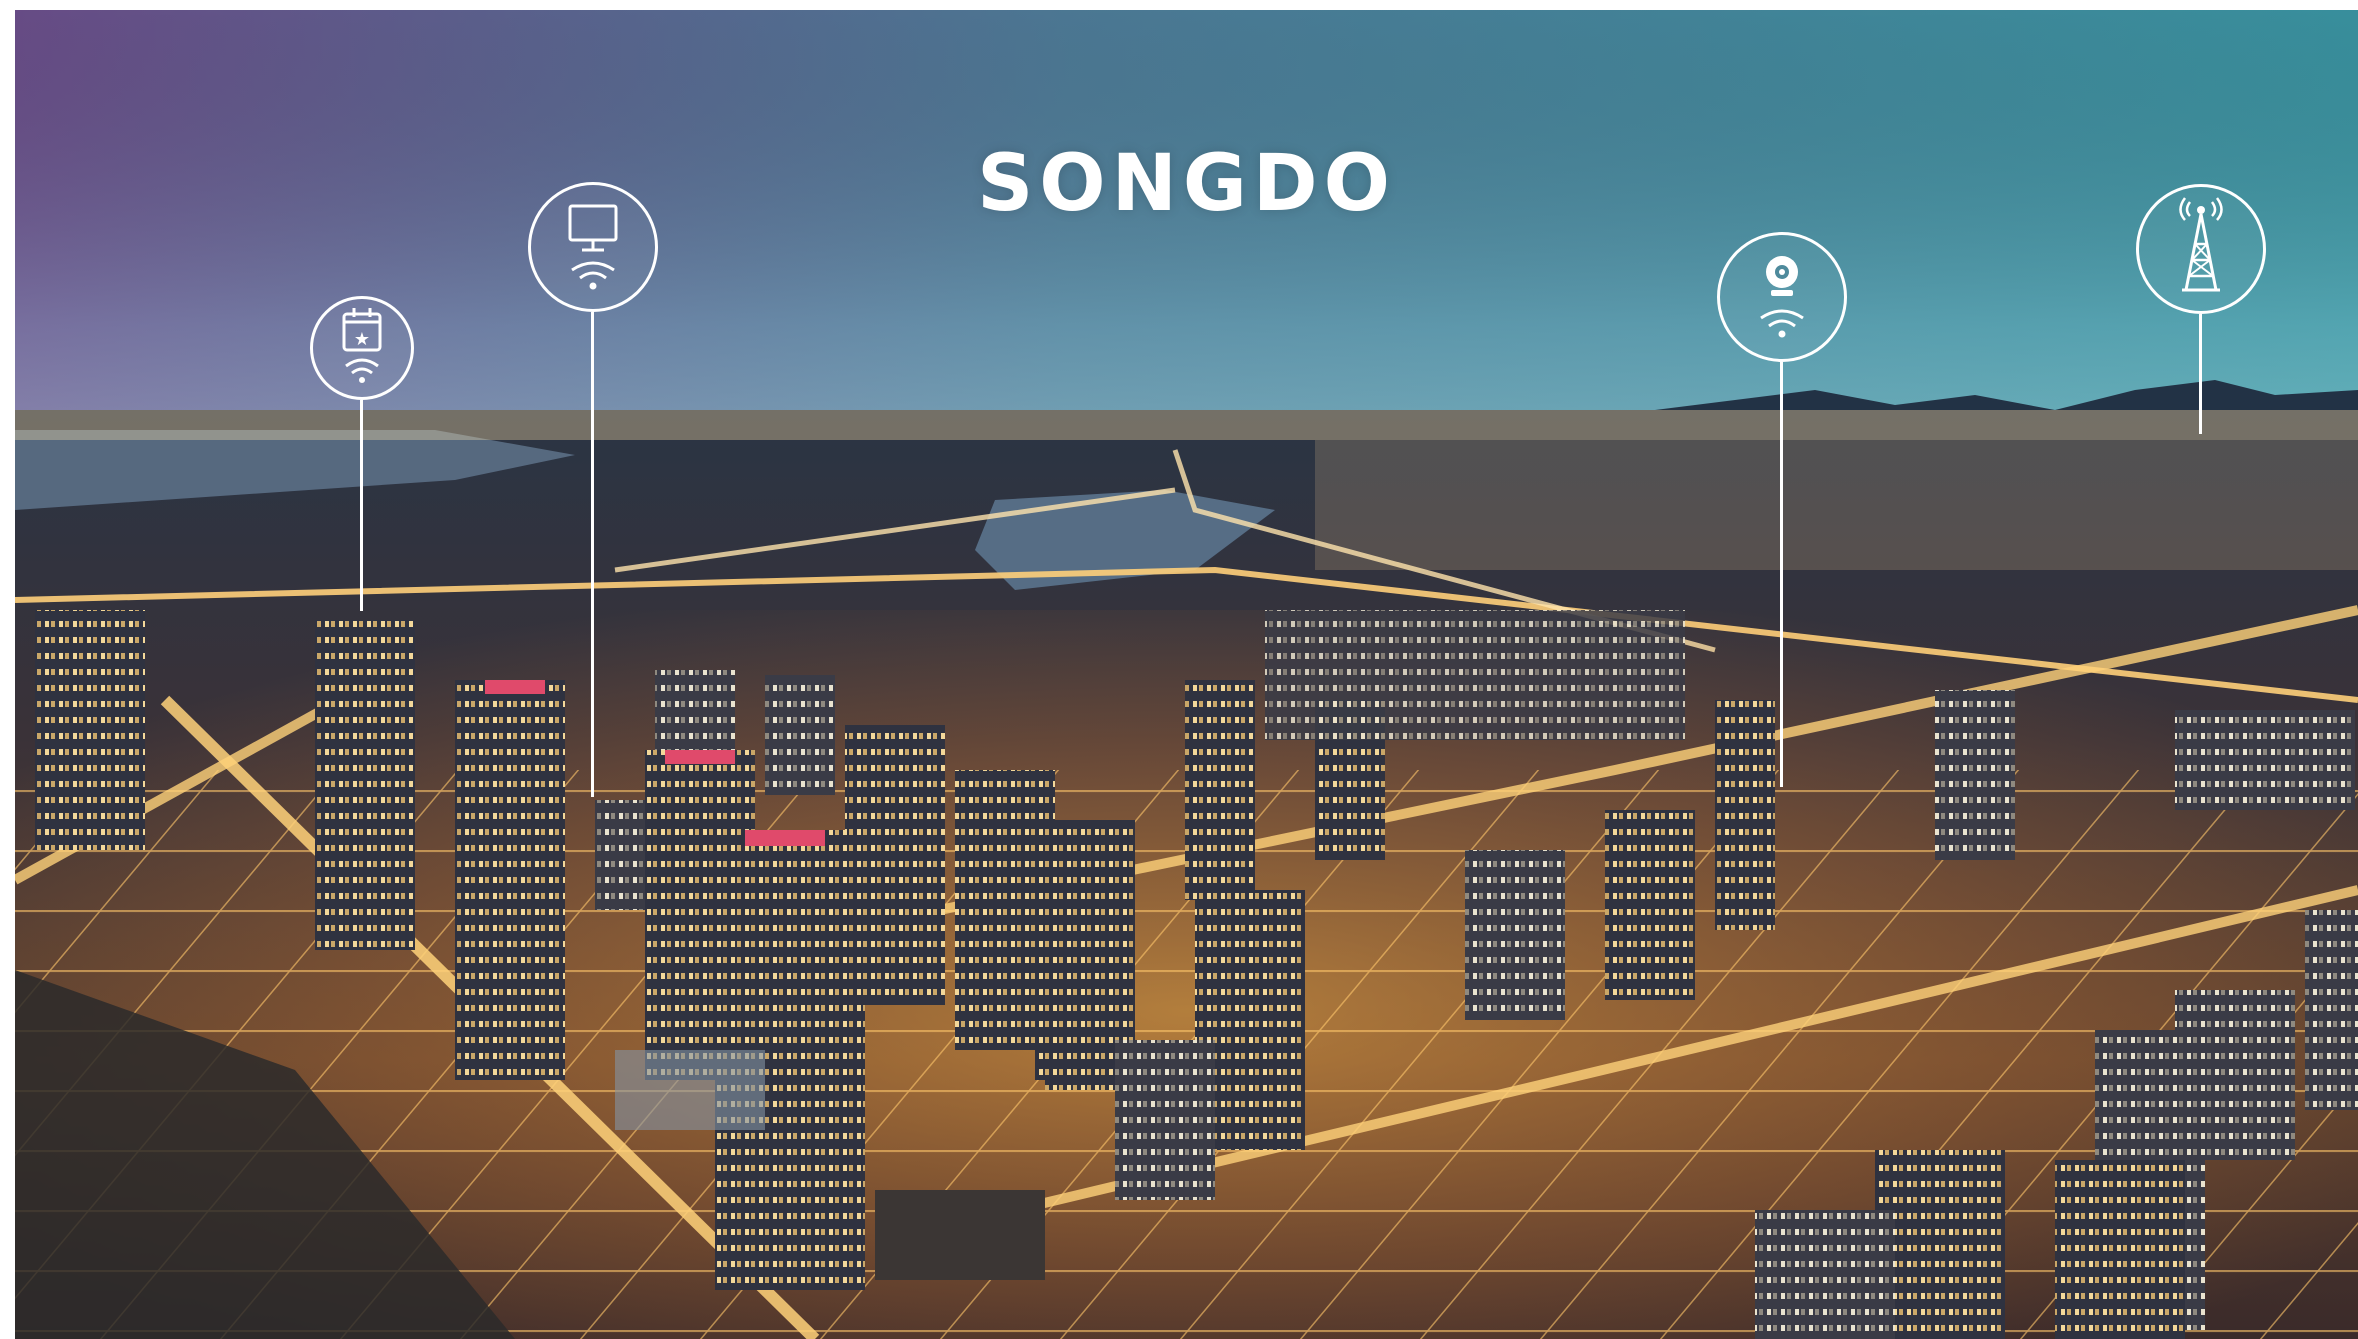 Image resolution: width=2358 pixels, height=1339 pixels. What do you see at coordinates (1782, 297) in the screenshot?
I see `webcam-icon` at bounding box center [1782, 297].